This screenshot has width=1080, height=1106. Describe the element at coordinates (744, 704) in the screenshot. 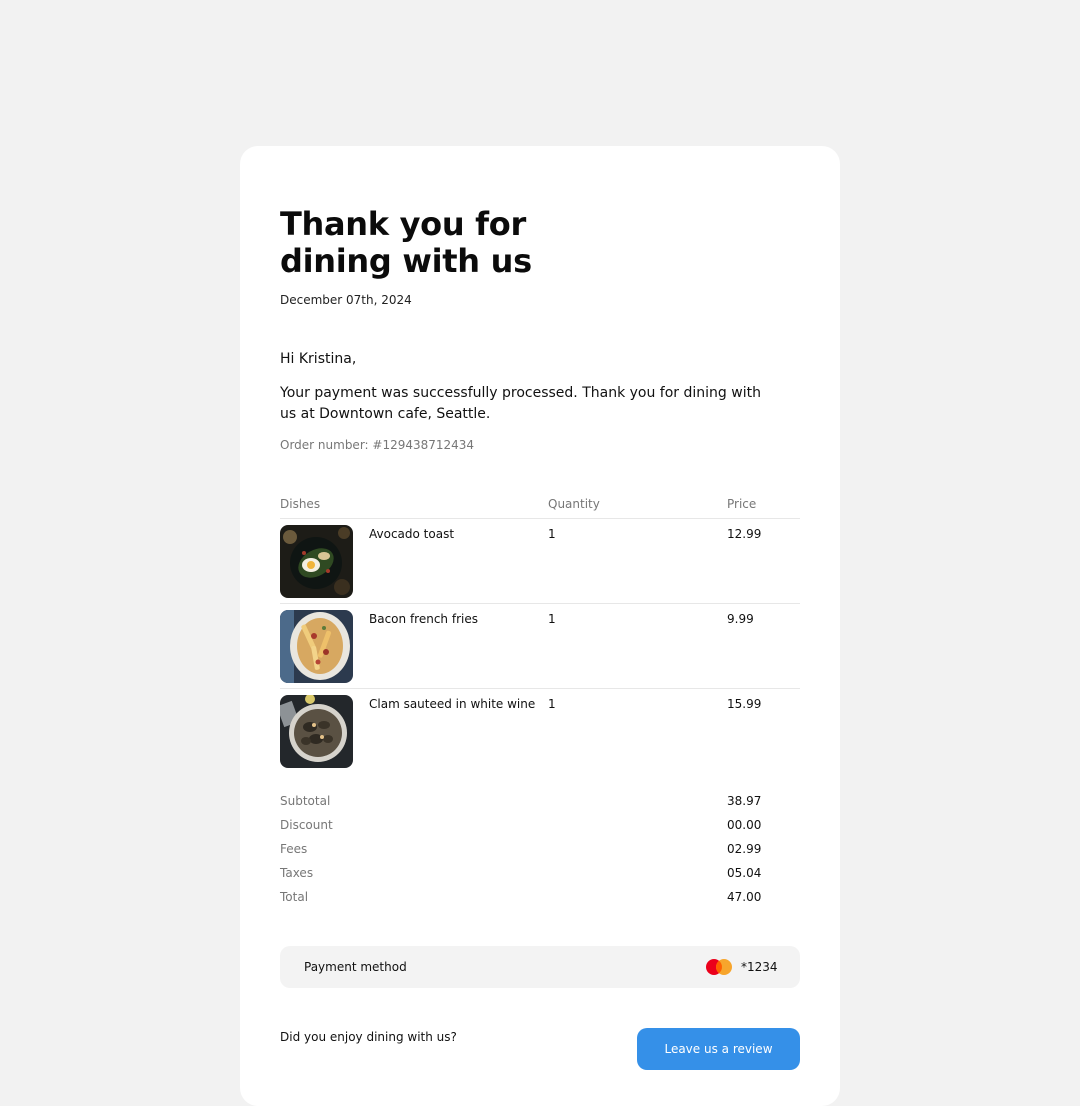

I see `dish-price: 15.99` at that location.